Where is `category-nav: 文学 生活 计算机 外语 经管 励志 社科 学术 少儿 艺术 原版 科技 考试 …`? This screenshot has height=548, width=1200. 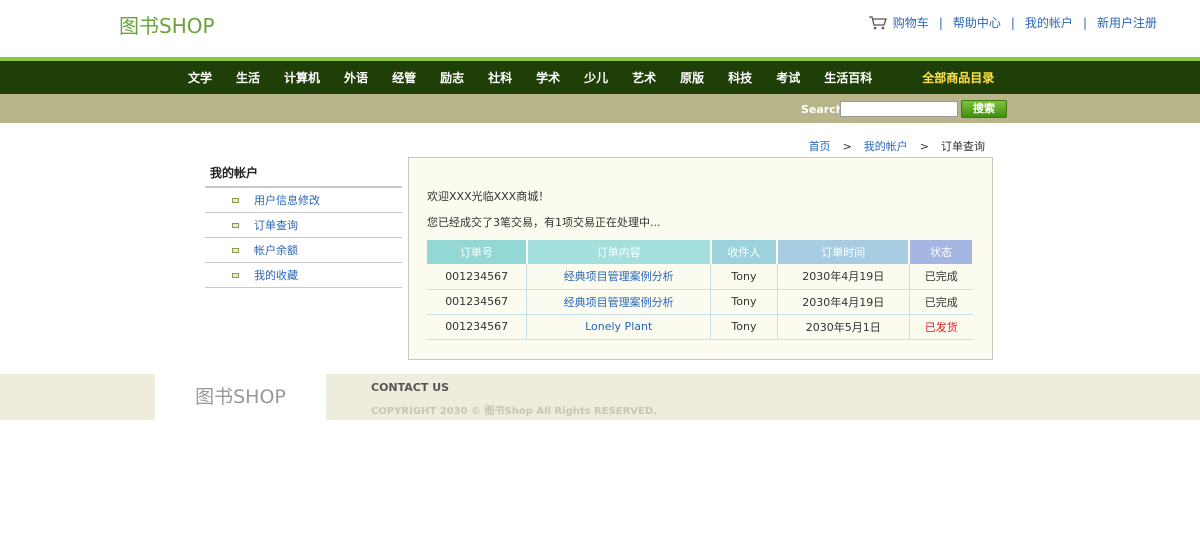 category-nav: 文学 生活 计算机 外语 经管 励志 社科 学术 少儿 艺术 原版 科技 考试 … is located at coordinates (600, 77).